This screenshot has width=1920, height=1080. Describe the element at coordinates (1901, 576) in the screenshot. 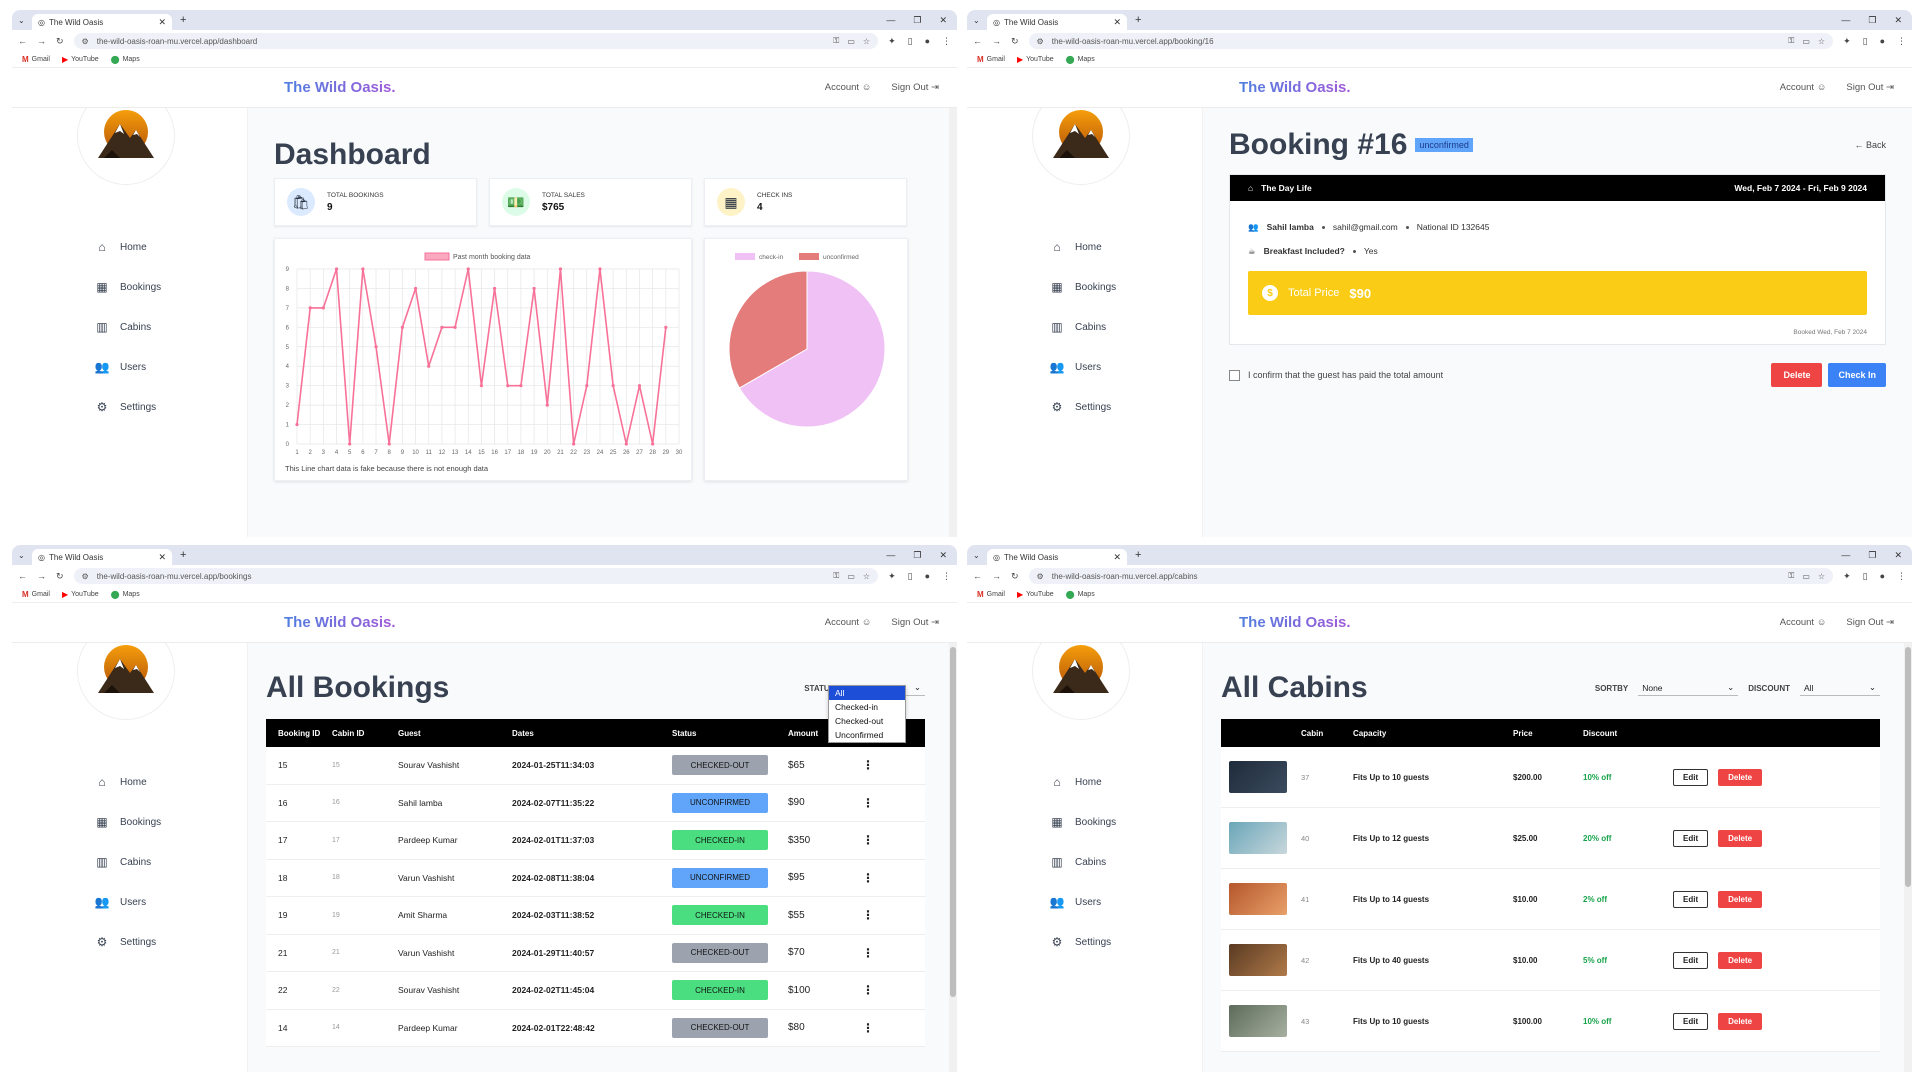

I see `menu-icon: ⋮` at that location.